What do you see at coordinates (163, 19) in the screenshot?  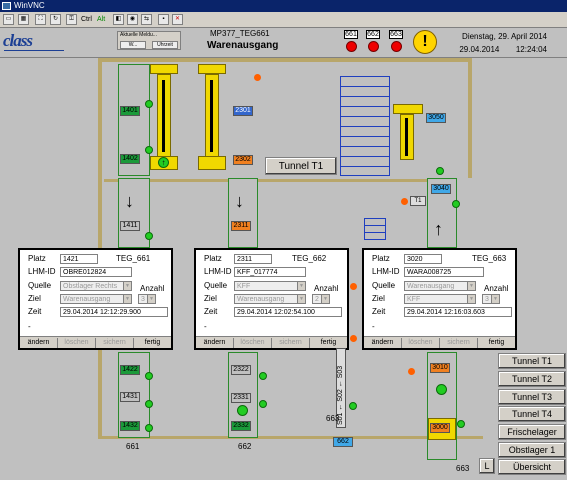 I see `save-icon: ▪` at bounding box center [163, 19].